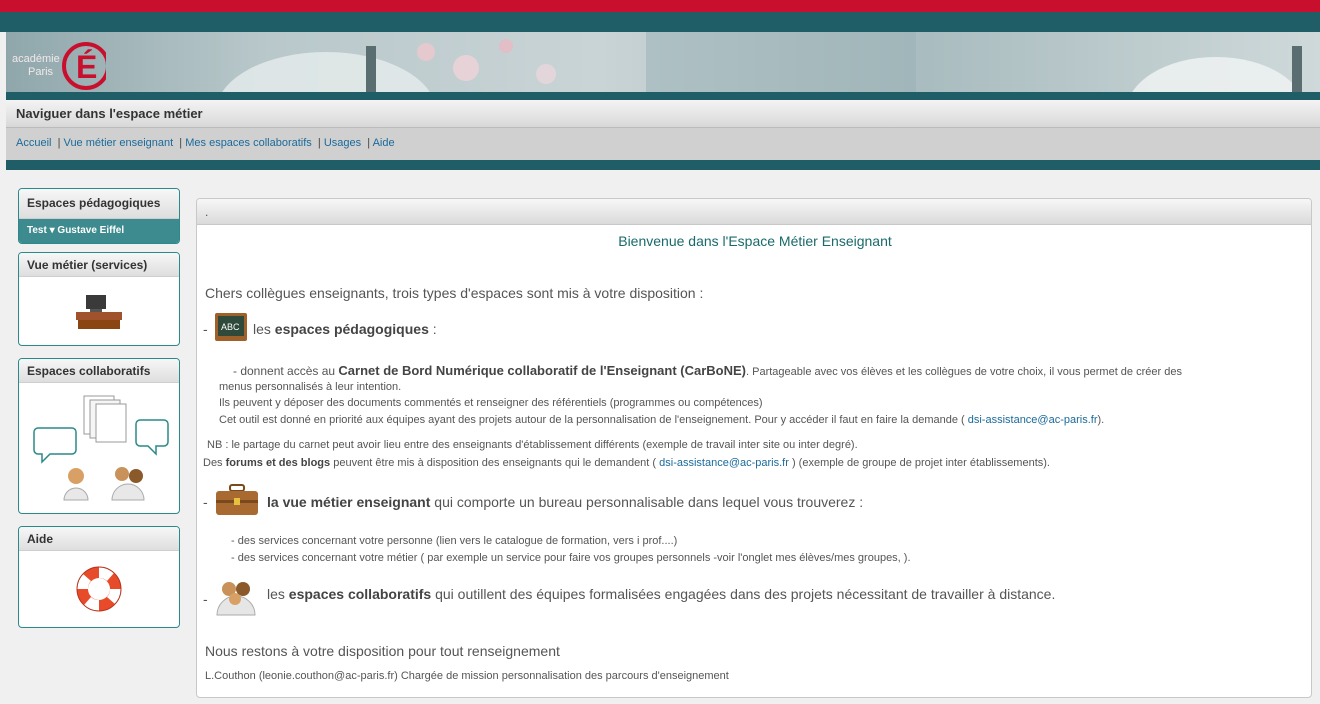  I want to click on nav-link-accueil: Accueil, so click(33, 143).